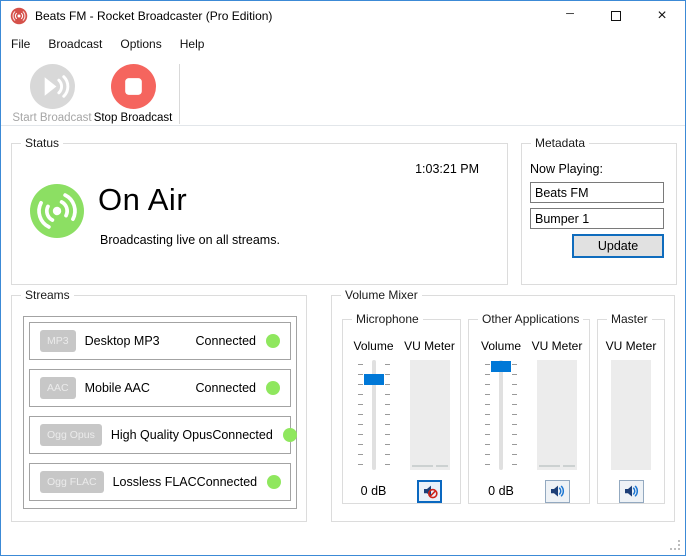  I want to click on close-icon: ×, so click(662, 15).